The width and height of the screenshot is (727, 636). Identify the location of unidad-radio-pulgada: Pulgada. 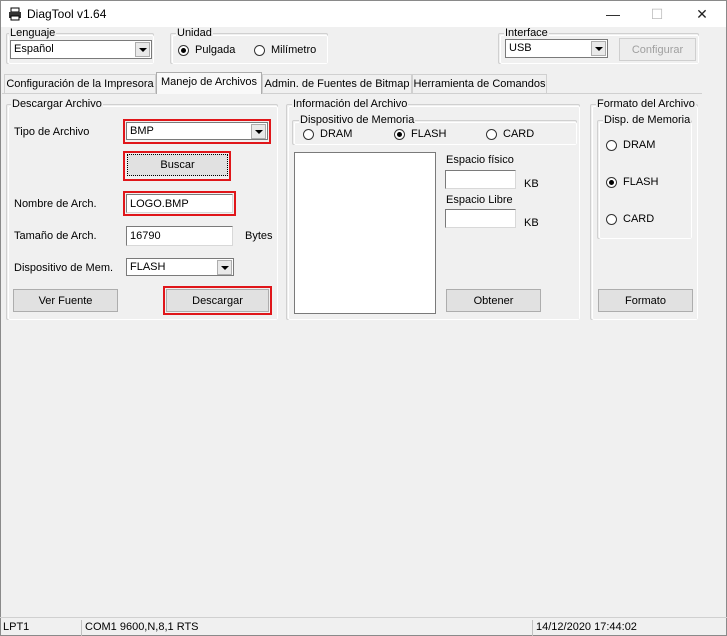
(206, 50).